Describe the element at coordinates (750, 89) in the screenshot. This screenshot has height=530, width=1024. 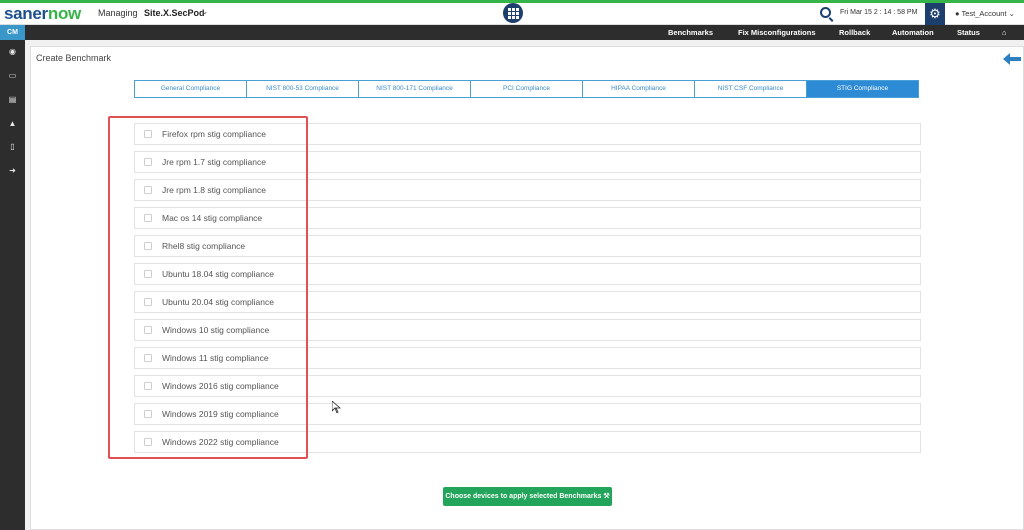
I see `tab-nist-csf: NIST CSF Compliance` at that location.